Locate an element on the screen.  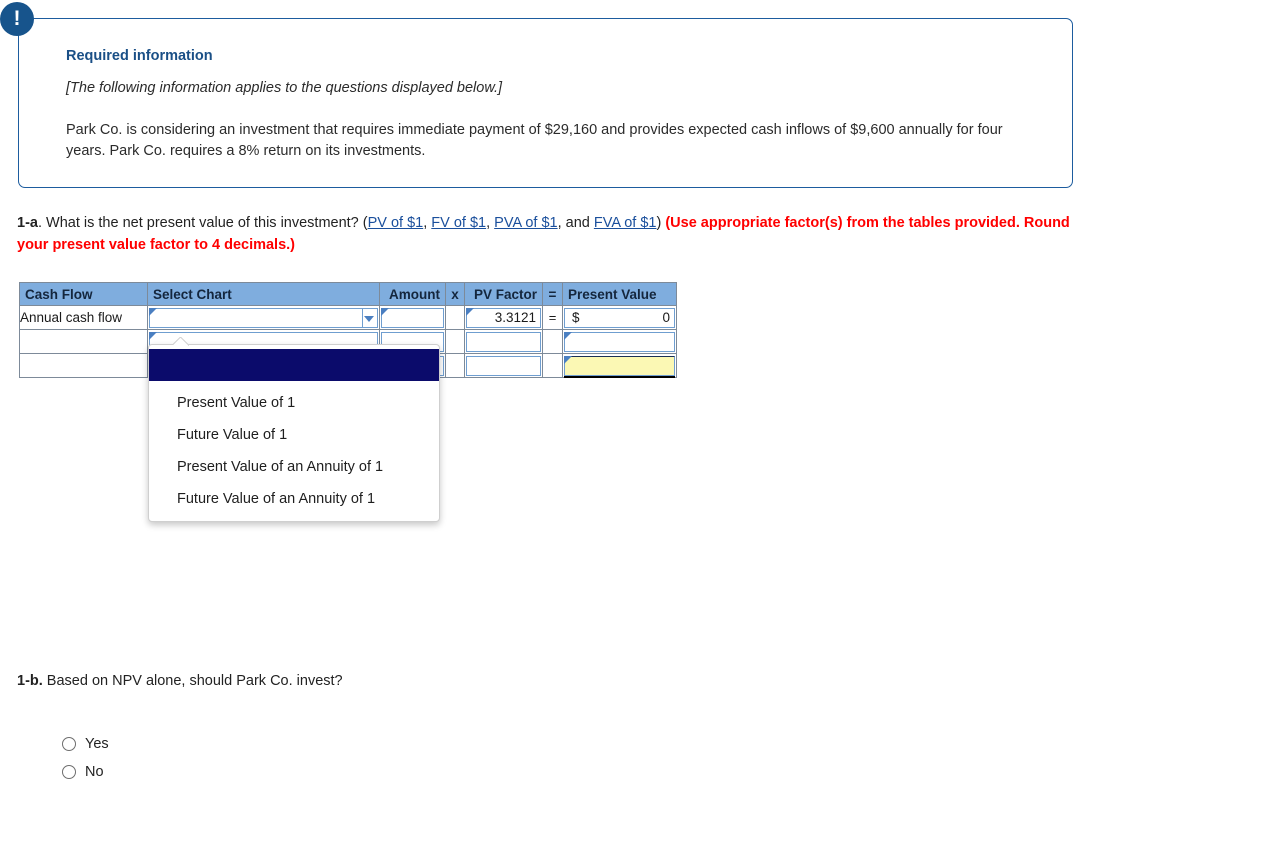
pv-factor-input-row3 is located at coordinates (503, 365).